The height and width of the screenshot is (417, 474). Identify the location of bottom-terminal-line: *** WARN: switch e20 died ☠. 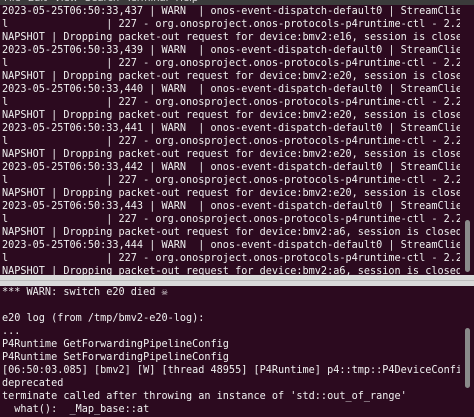
(85, 292).